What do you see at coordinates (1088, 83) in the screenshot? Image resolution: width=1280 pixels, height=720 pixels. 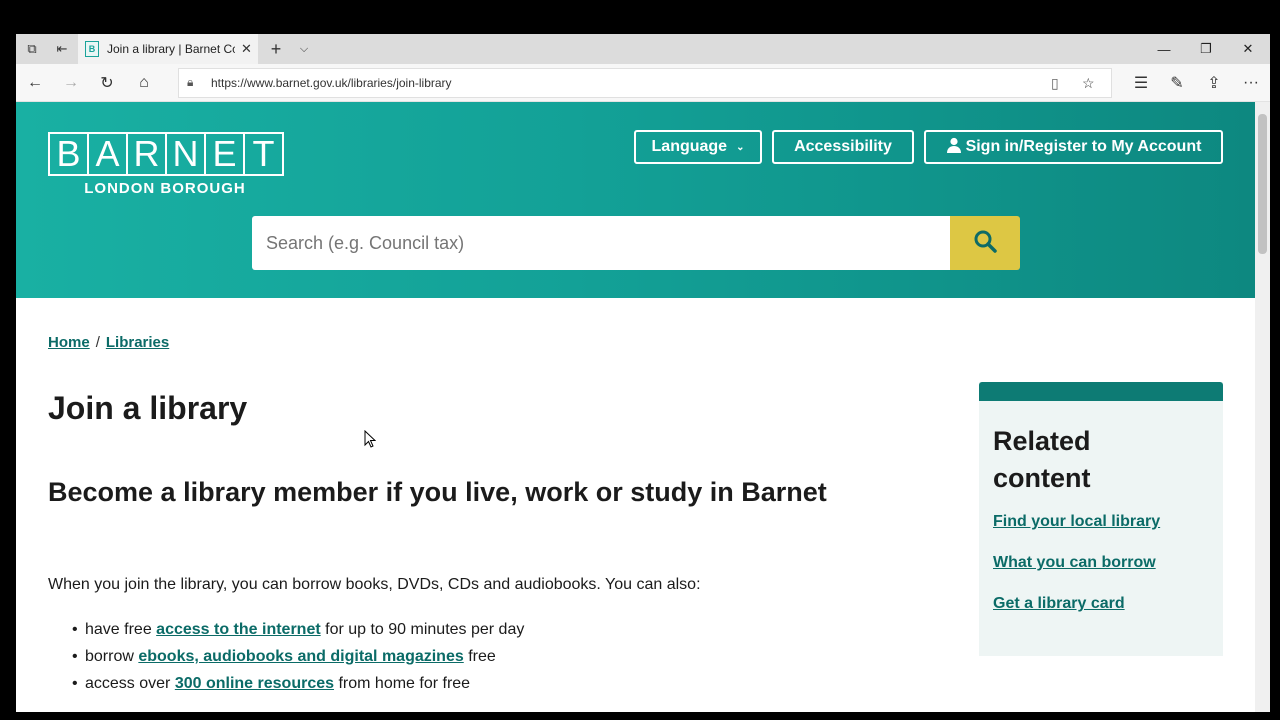 I see `favorite-star-icon: ☆` at bounding box center [1088, 83].